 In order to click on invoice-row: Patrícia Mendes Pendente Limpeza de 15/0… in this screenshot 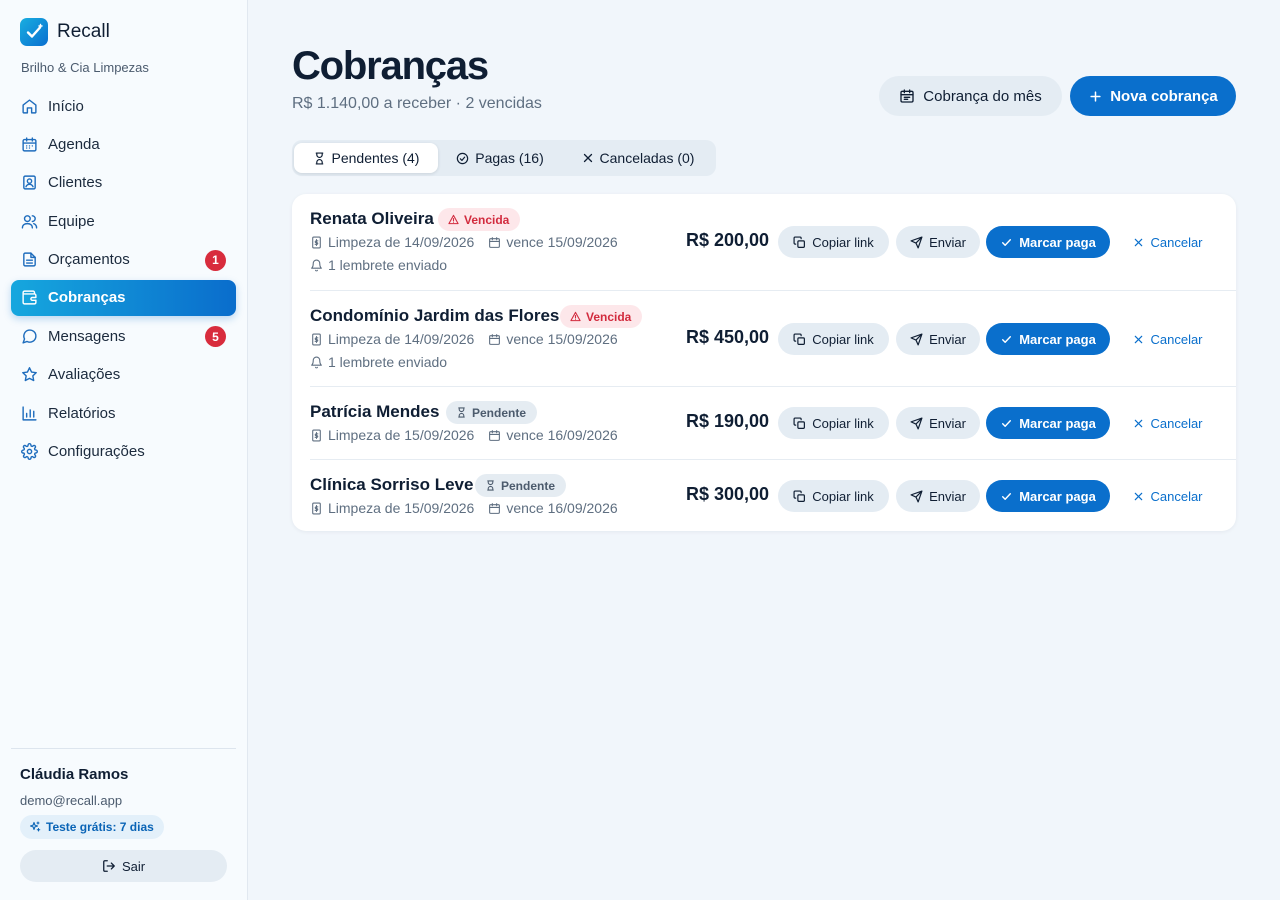, I will do `click(773, 422)`.